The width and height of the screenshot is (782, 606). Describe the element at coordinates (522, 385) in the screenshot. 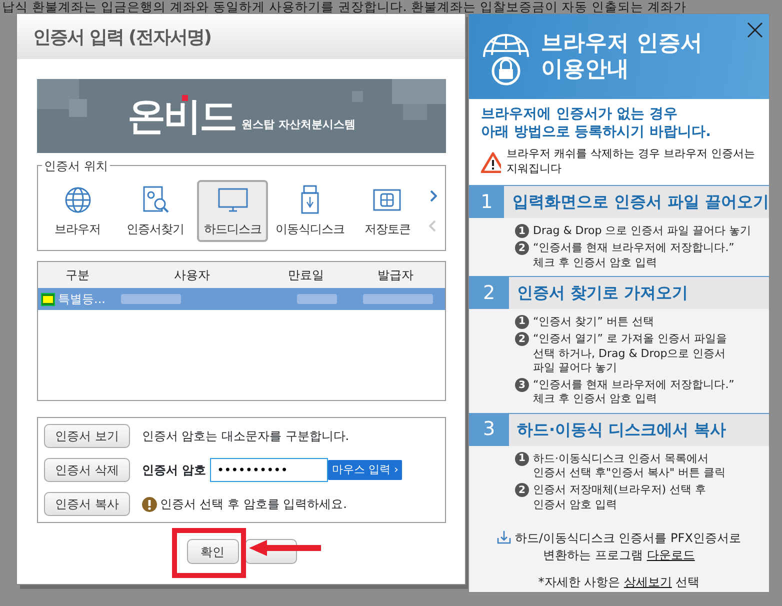

I see `step-number-icon: 3` at that location.